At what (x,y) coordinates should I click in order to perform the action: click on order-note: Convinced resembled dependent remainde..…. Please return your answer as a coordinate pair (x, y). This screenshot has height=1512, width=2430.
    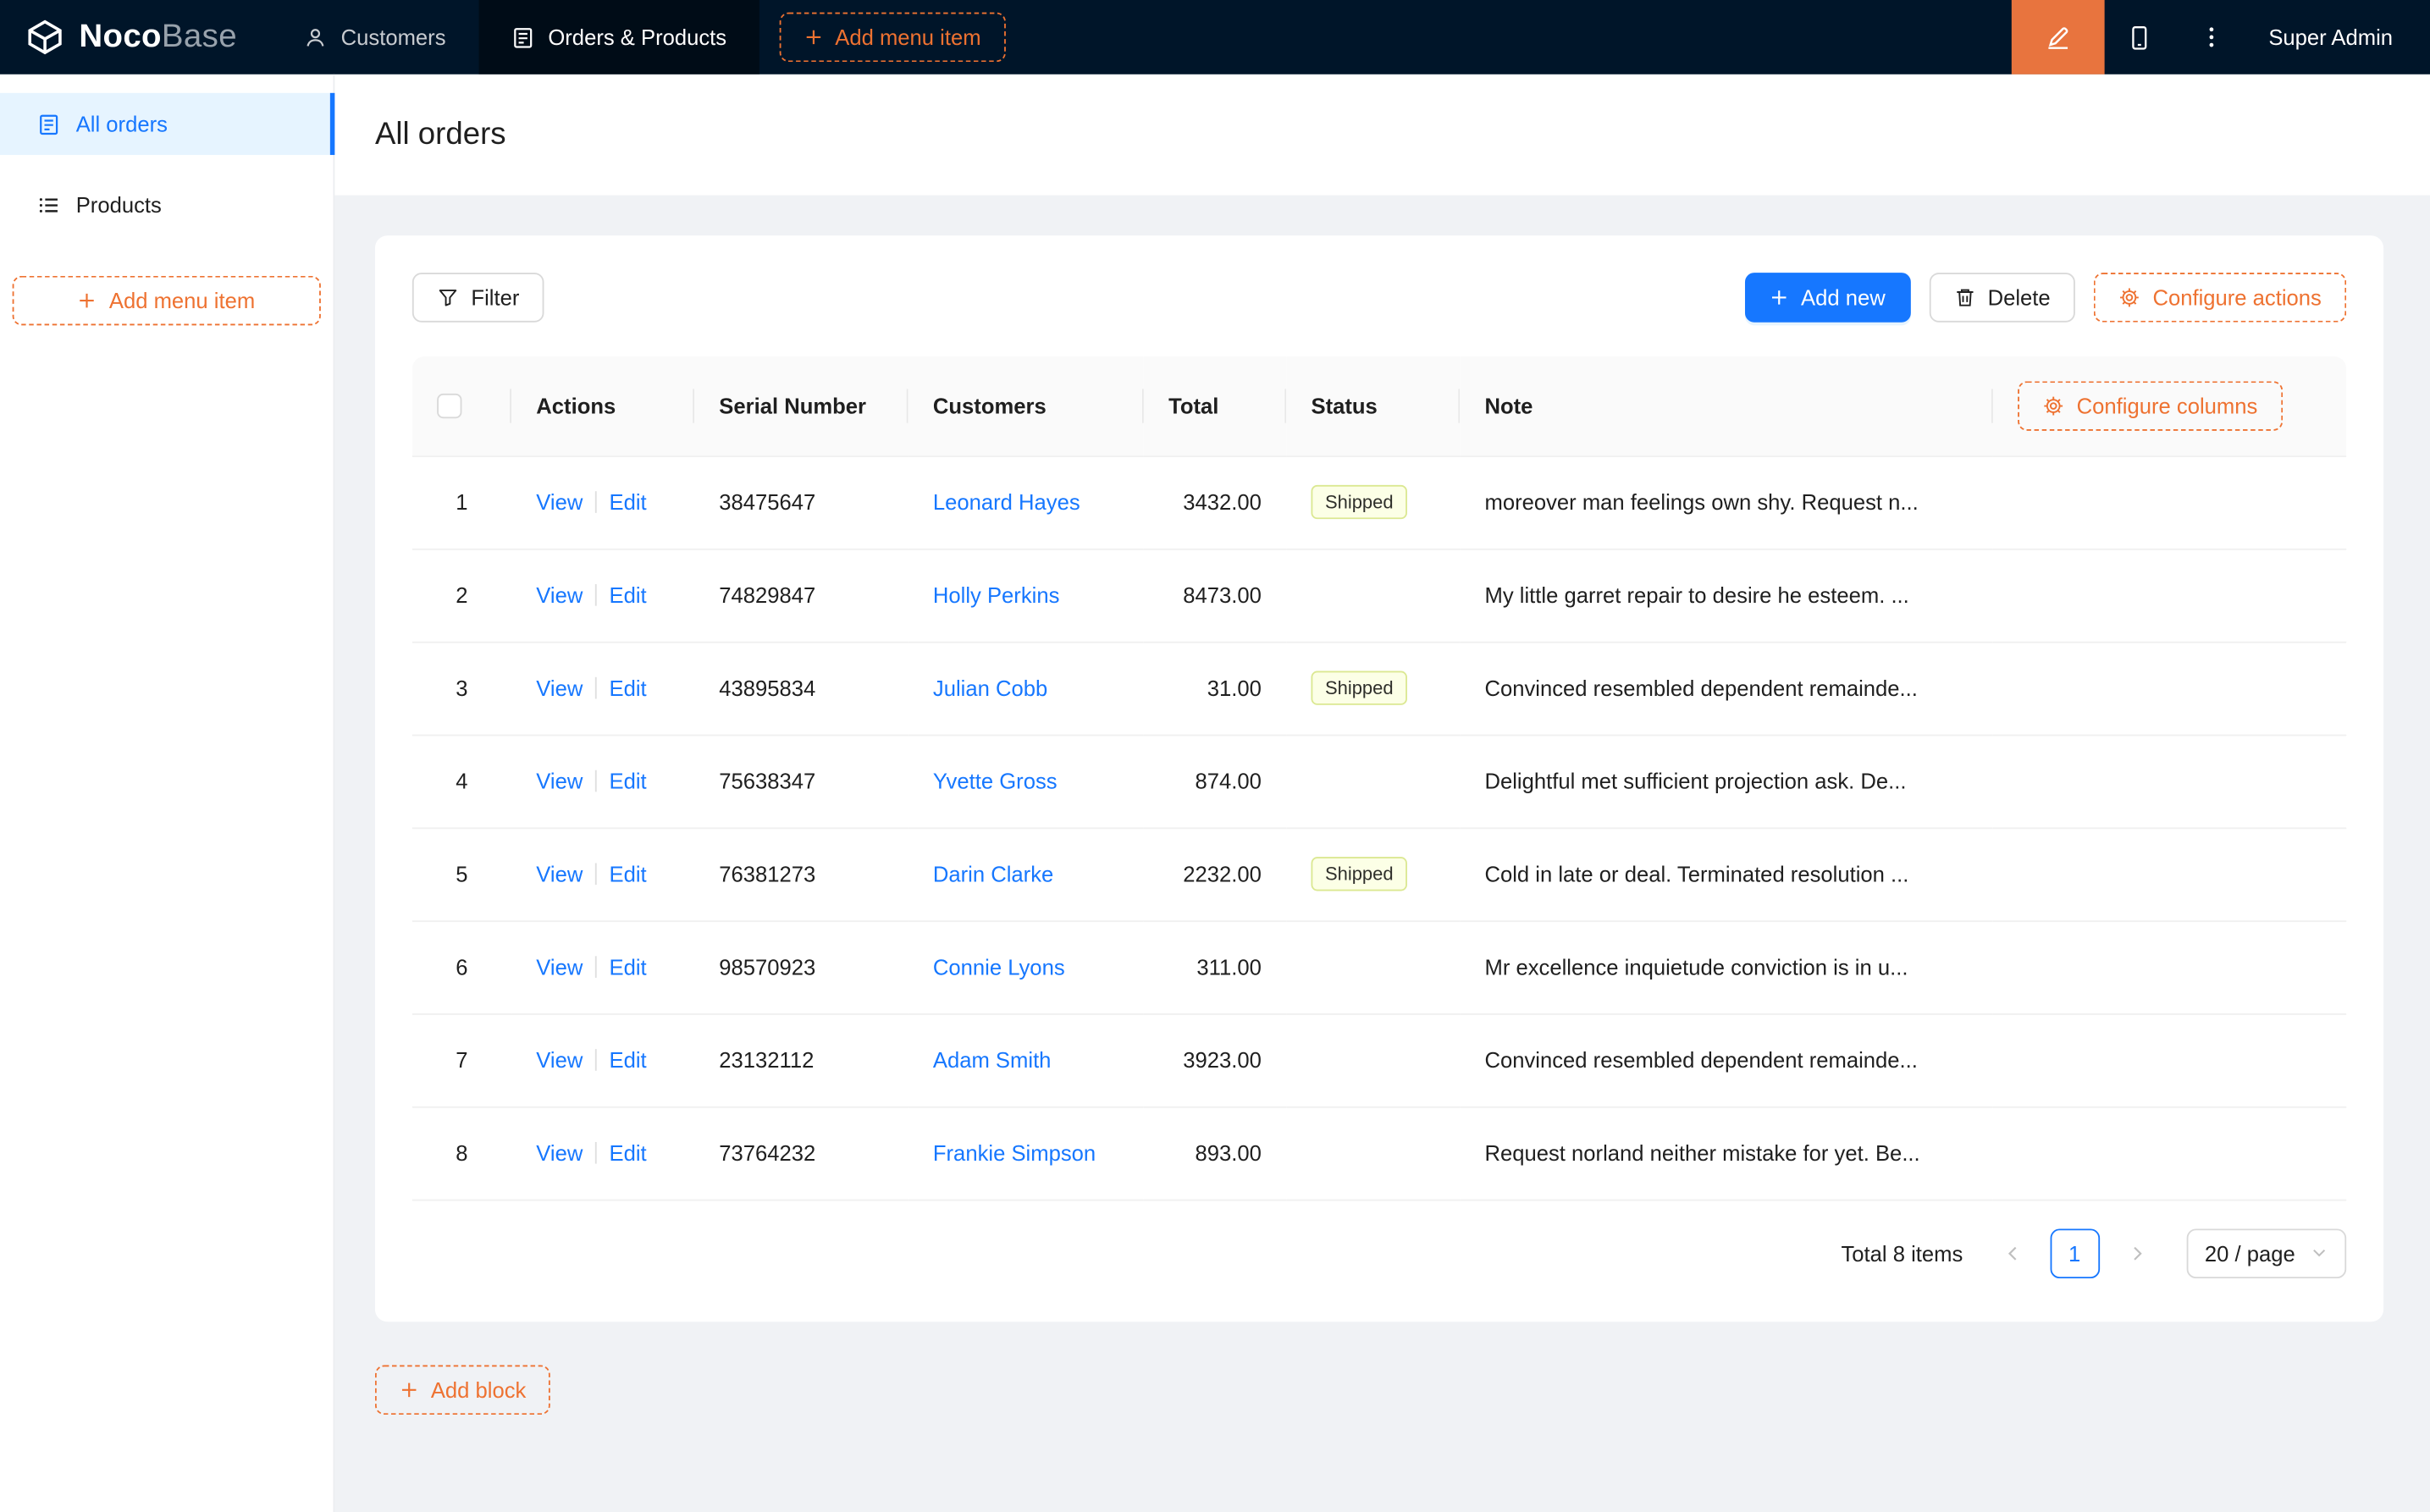
    Looking at the image, I should click on (1701, 688).